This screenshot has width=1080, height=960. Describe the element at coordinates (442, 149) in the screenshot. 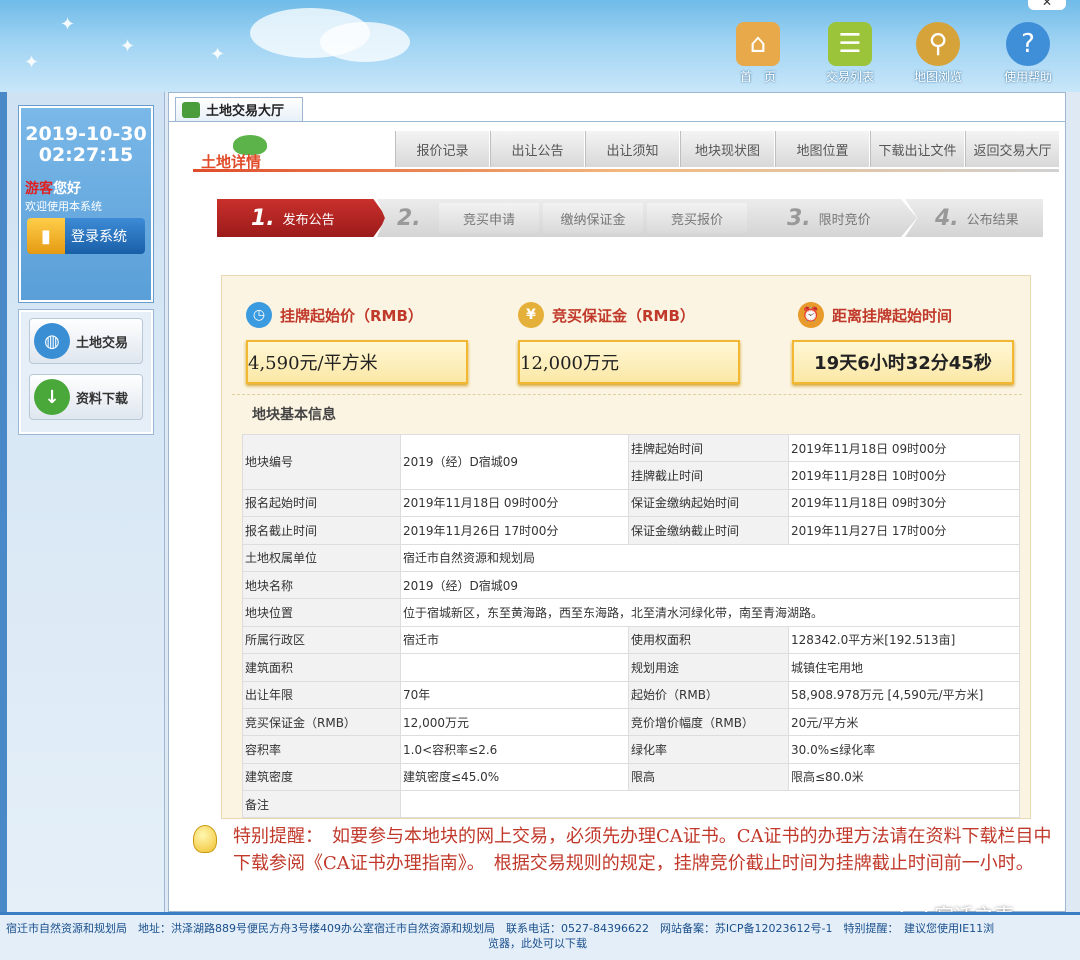

I see `subtab-bid-records: 报价记录` at that location.